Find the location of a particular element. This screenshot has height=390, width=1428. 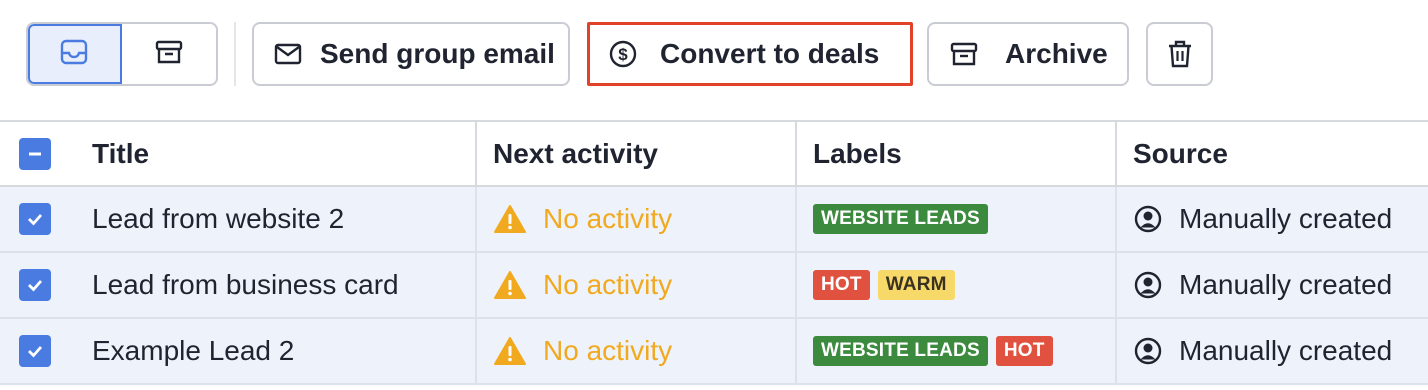

archive-view-button is located at coordinates (169, 54).